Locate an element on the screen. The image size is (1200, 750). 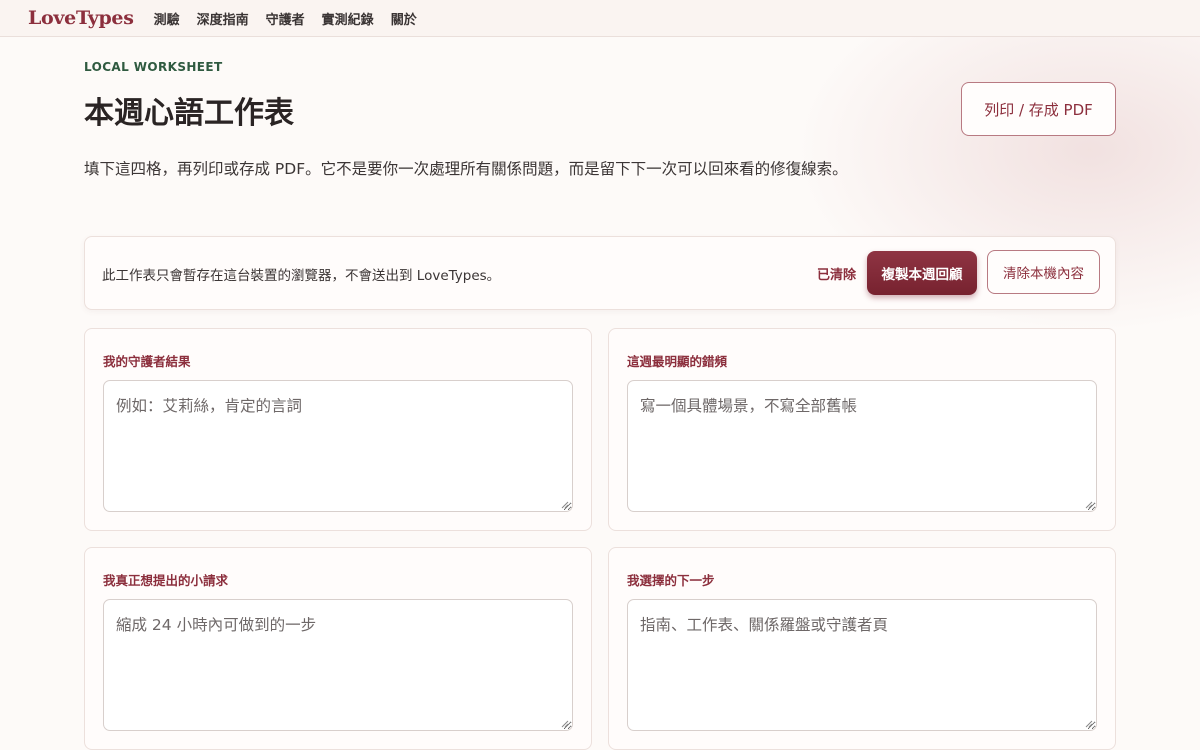
clear-local-button: 清除本機內容 is located at coordinates (1043, 272).